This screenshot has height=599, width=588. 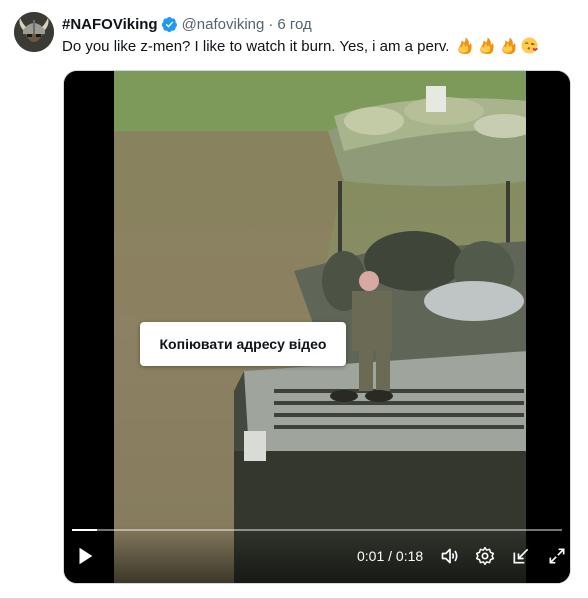 I want to click on progress-fill, so click(x=84, y=530).